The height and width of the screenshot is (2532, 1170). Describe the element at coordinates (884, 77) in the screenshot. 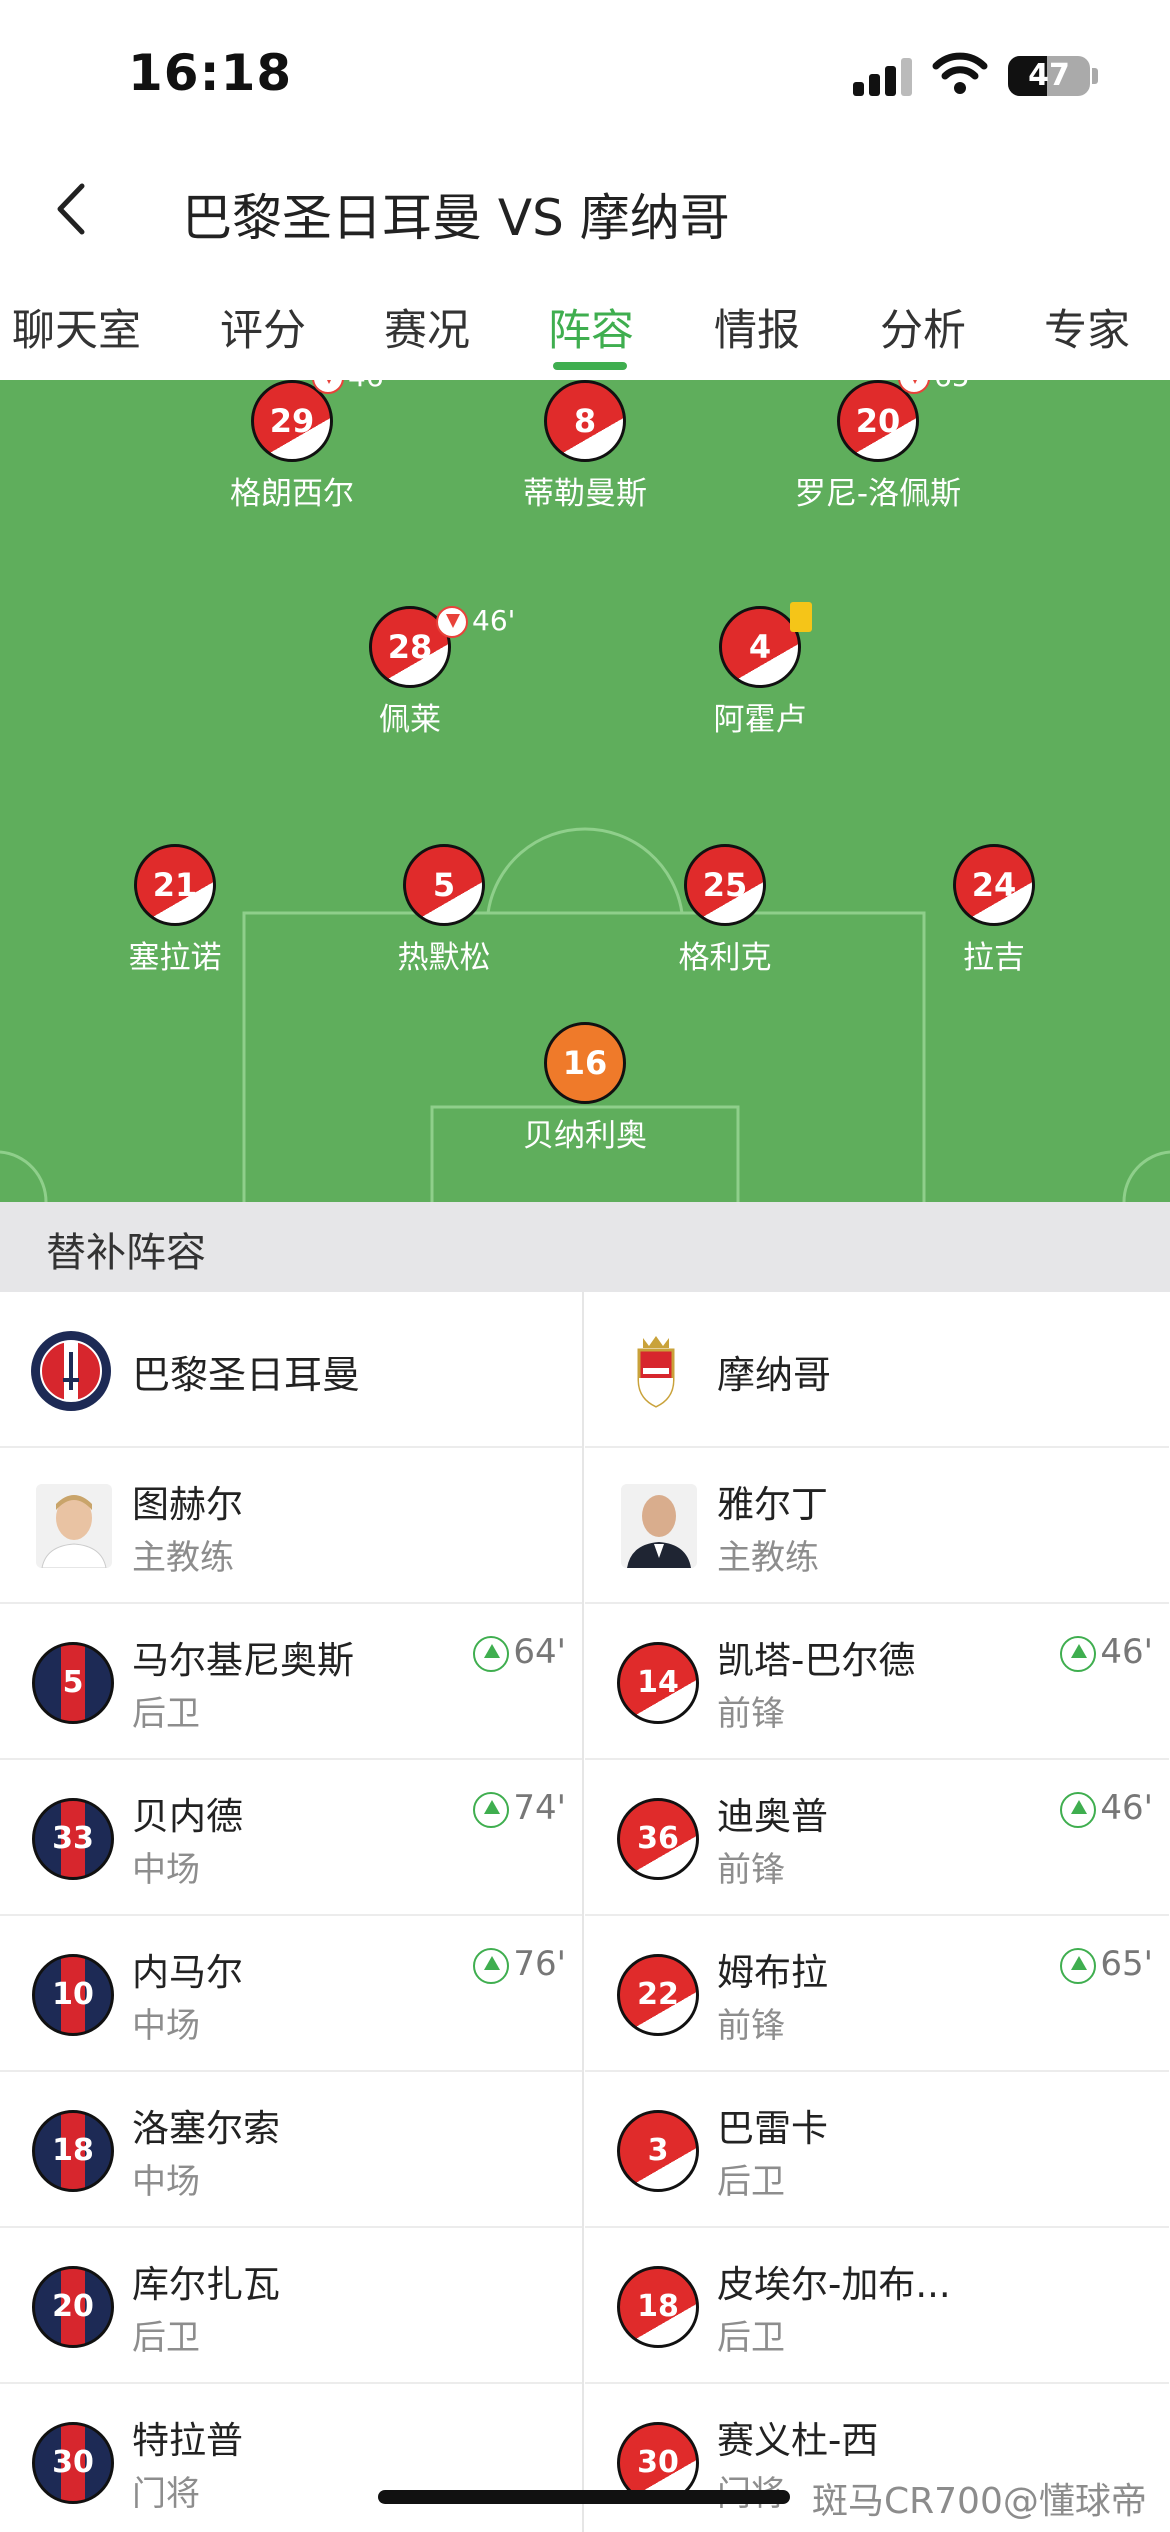

I see `cellular-signal-icon` at that location.